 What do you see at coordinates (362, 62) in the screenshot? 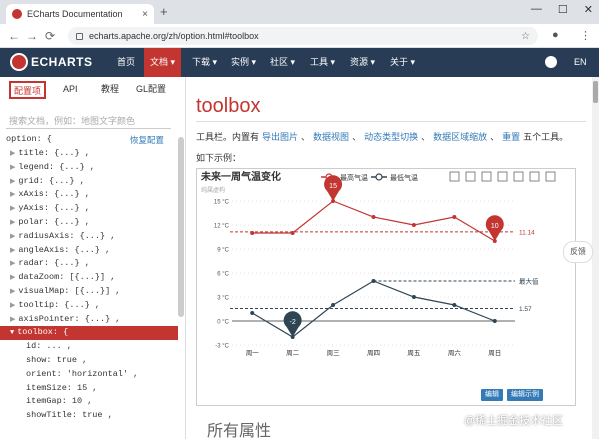
I see `nav-item-resources: 资源 ▾` at bounding box center [362, 62].